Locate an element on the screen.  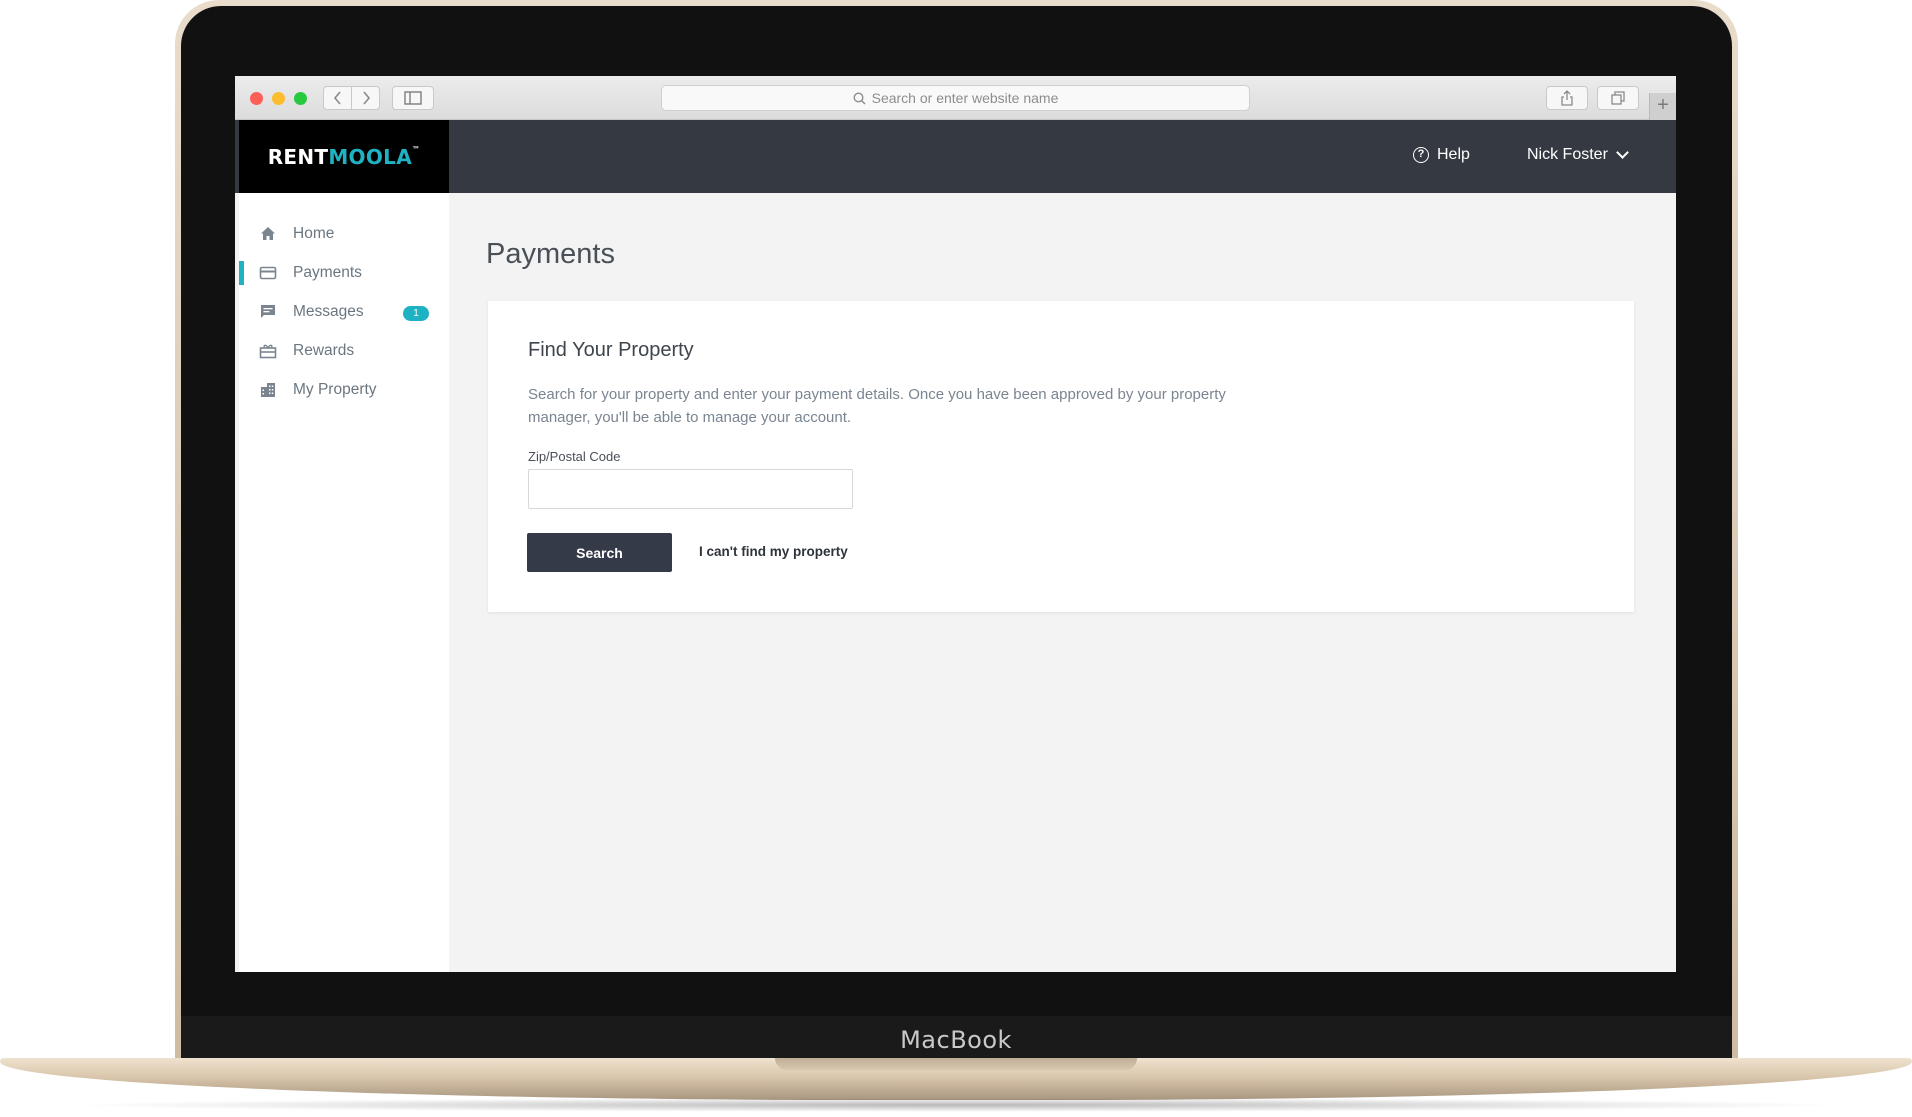
new-tab-button: + is located at coordinates (1662, 106).